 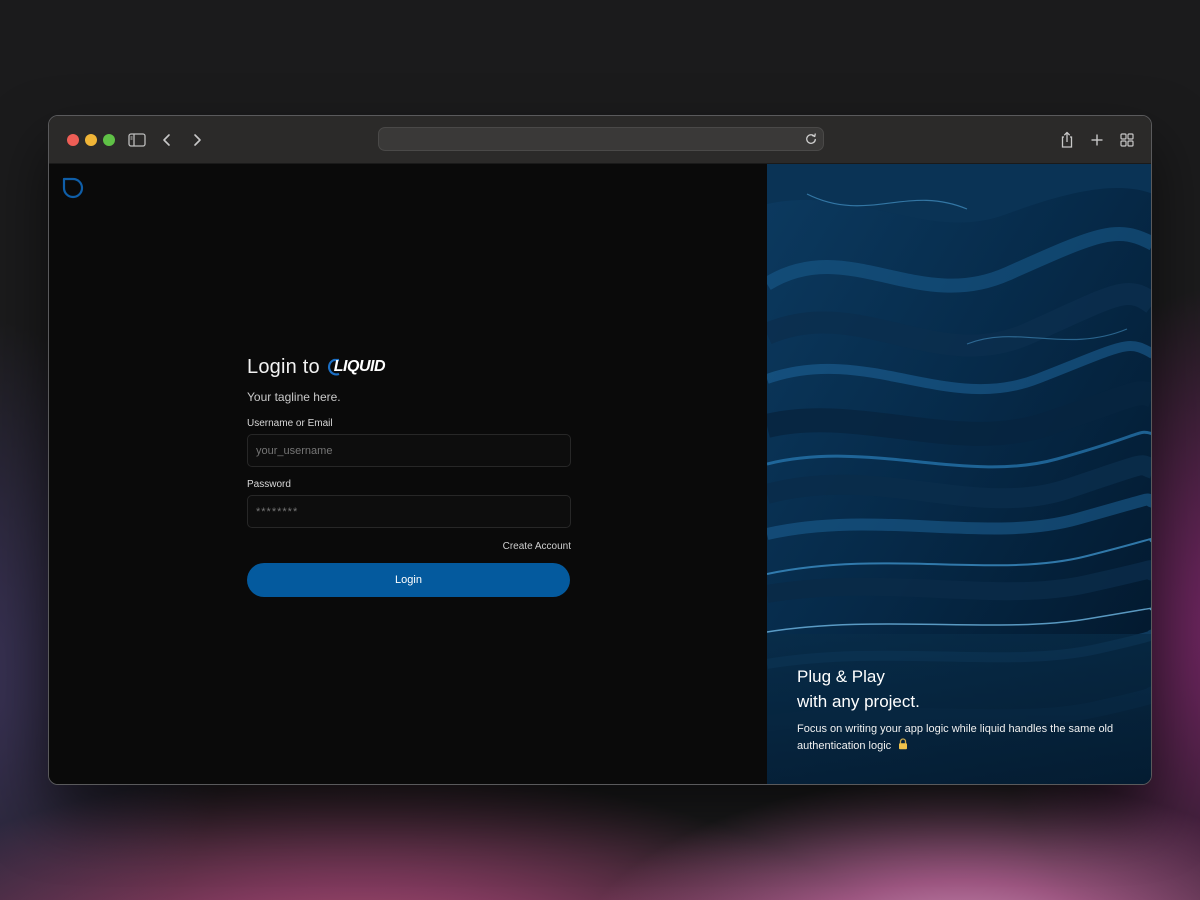 What do you see at coordinates (903, 747) in the screenshot?
I see `lock-icon` at bounding box center [903, 747].